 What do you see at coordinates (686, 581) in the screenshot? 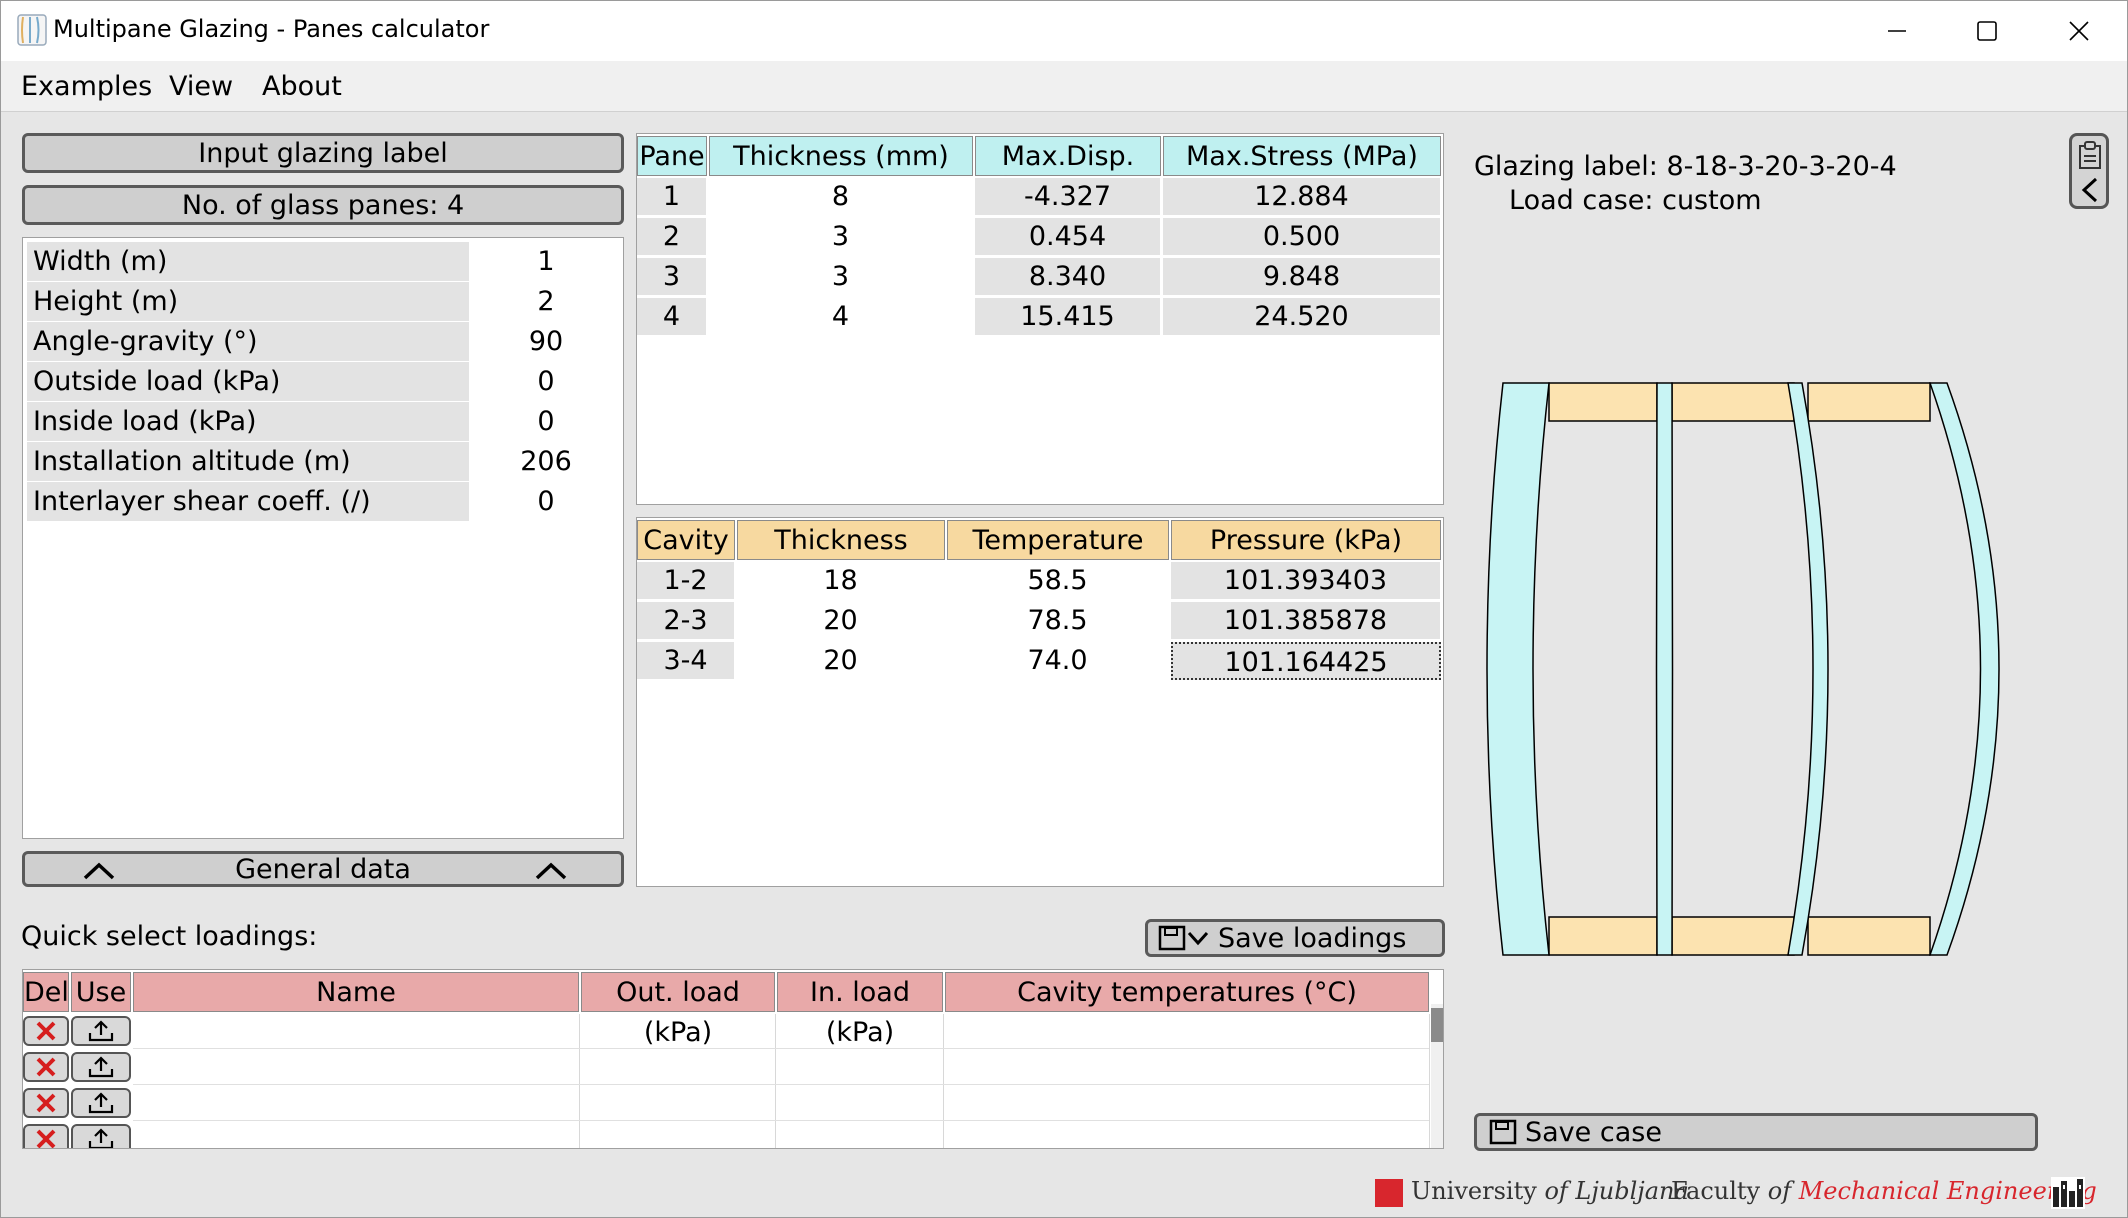
I see `cavity-cell: 1-2` at bounding box center [686, 581].